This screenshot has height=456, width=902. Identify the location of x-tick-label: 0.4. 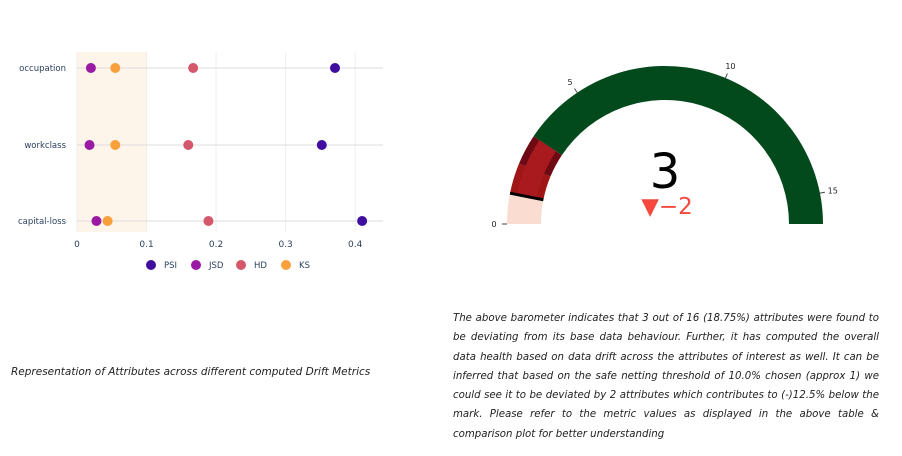
(355, 245).